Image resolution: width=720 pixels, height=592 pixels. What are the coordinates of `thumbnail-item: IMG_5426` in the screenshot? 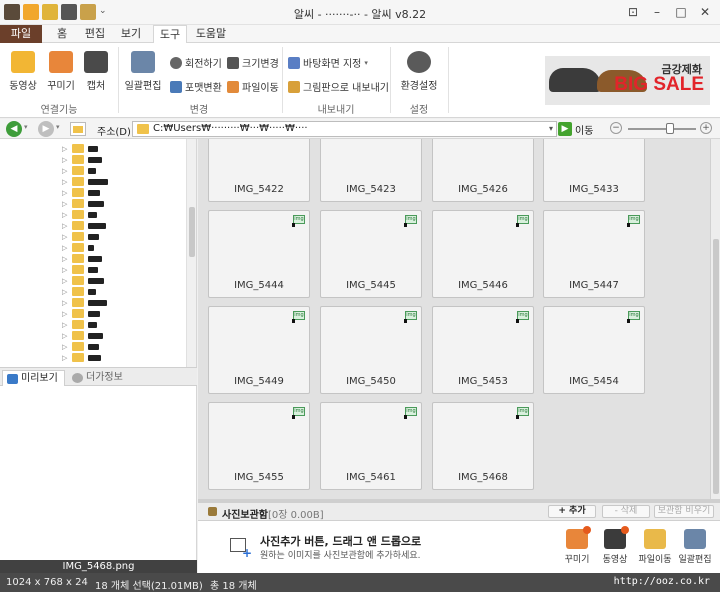 It's located at (483, 170).